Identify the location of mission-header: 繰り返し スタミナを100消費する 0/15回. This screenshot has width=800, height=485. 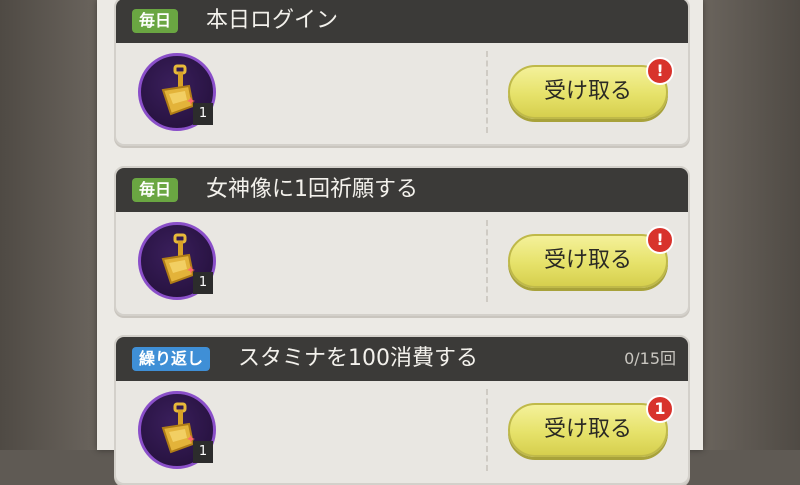
(402, 359).